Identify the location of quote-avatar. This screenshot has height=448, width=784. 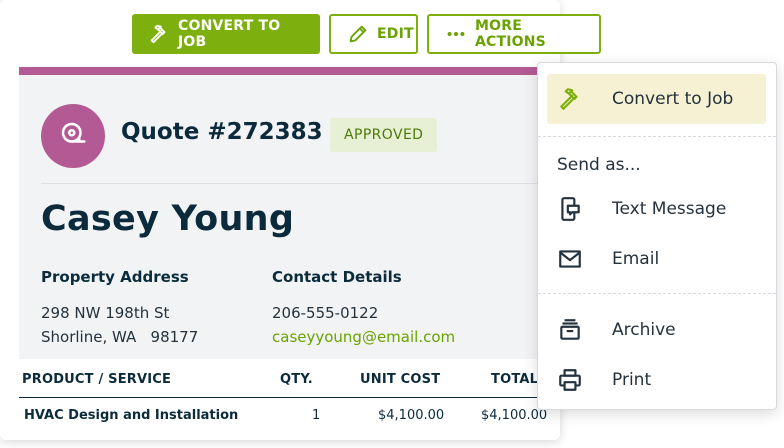
(73, 136).